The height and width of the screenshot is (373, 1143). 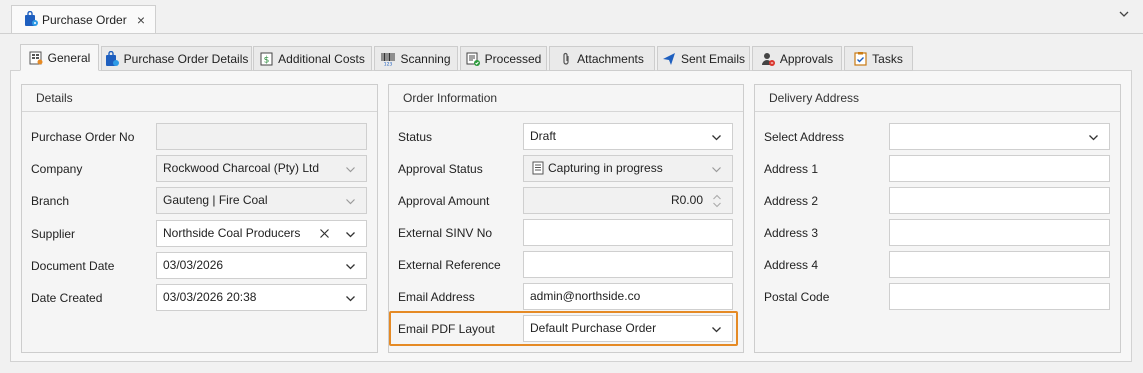 What do you see at coordinates (36, 57) in the screenshot?
I see `form-icon` at bounding box center [36, 57].